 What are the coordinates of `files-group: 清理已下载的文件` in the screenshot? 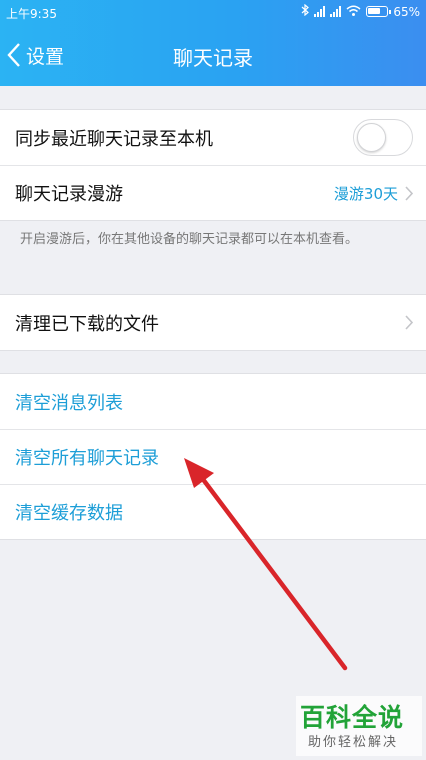 It's located at (213, 322).